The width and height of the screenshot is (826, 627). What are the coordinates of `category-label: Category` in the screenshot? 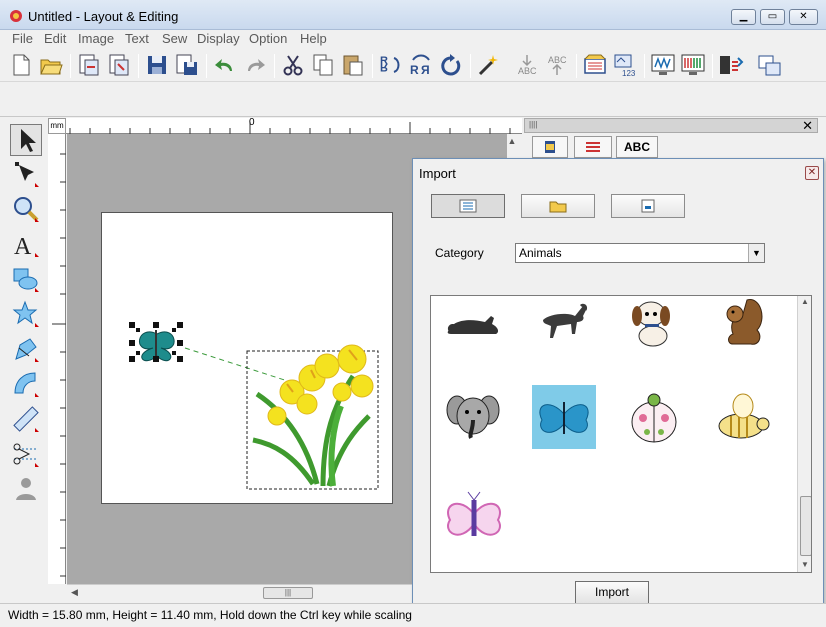 It's located at (459, 253).